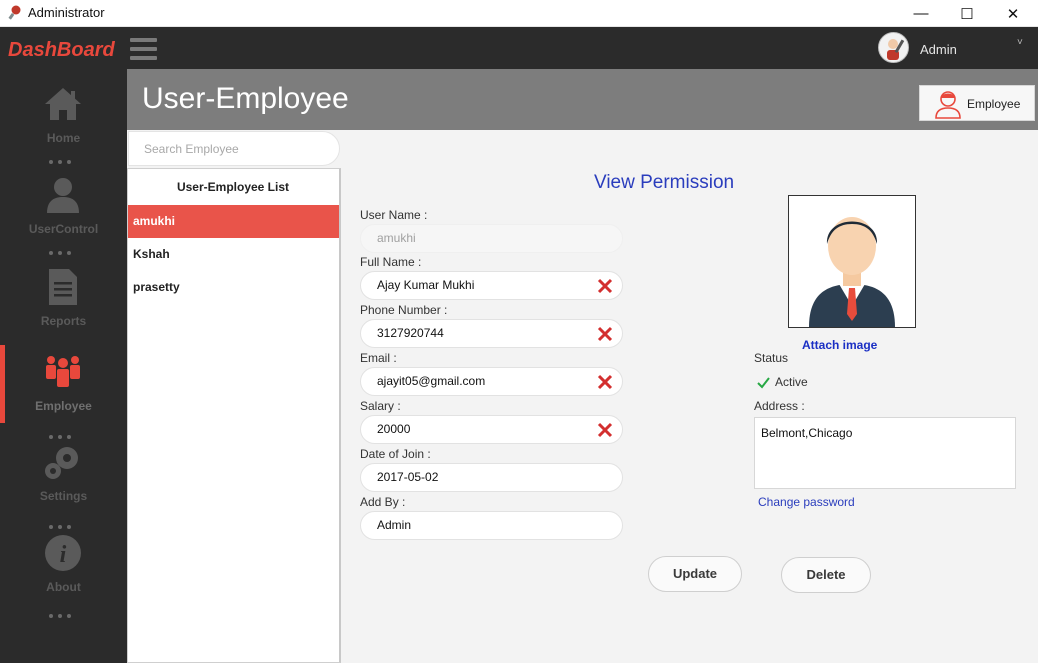 This screenshot has height=663, width=1038. I want to click on employee-icon, so click(948, 105).